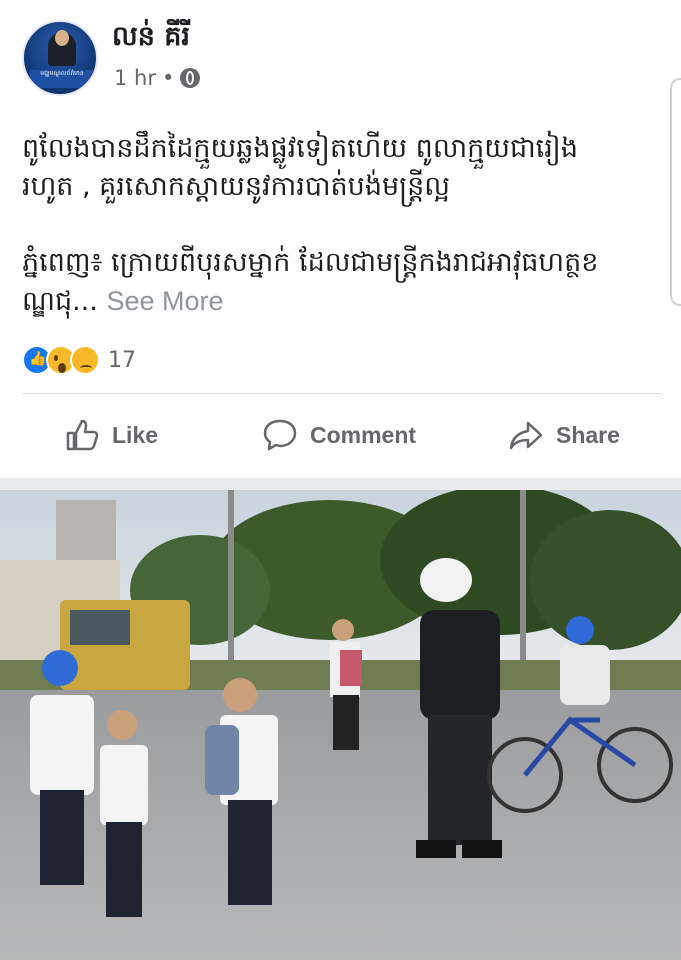 The image size is (681, 960). I want to click on comment-button: Comment, so click(339, 435).